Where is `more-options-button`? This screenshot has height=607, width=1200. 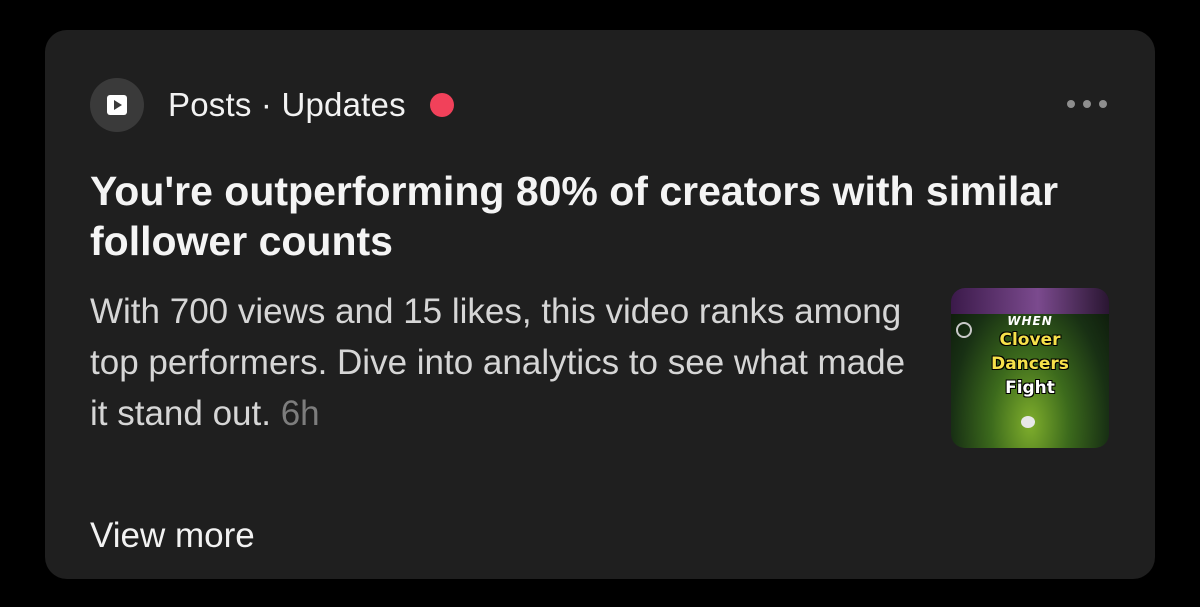
more-options-button is located at coordinates (1087, 104).